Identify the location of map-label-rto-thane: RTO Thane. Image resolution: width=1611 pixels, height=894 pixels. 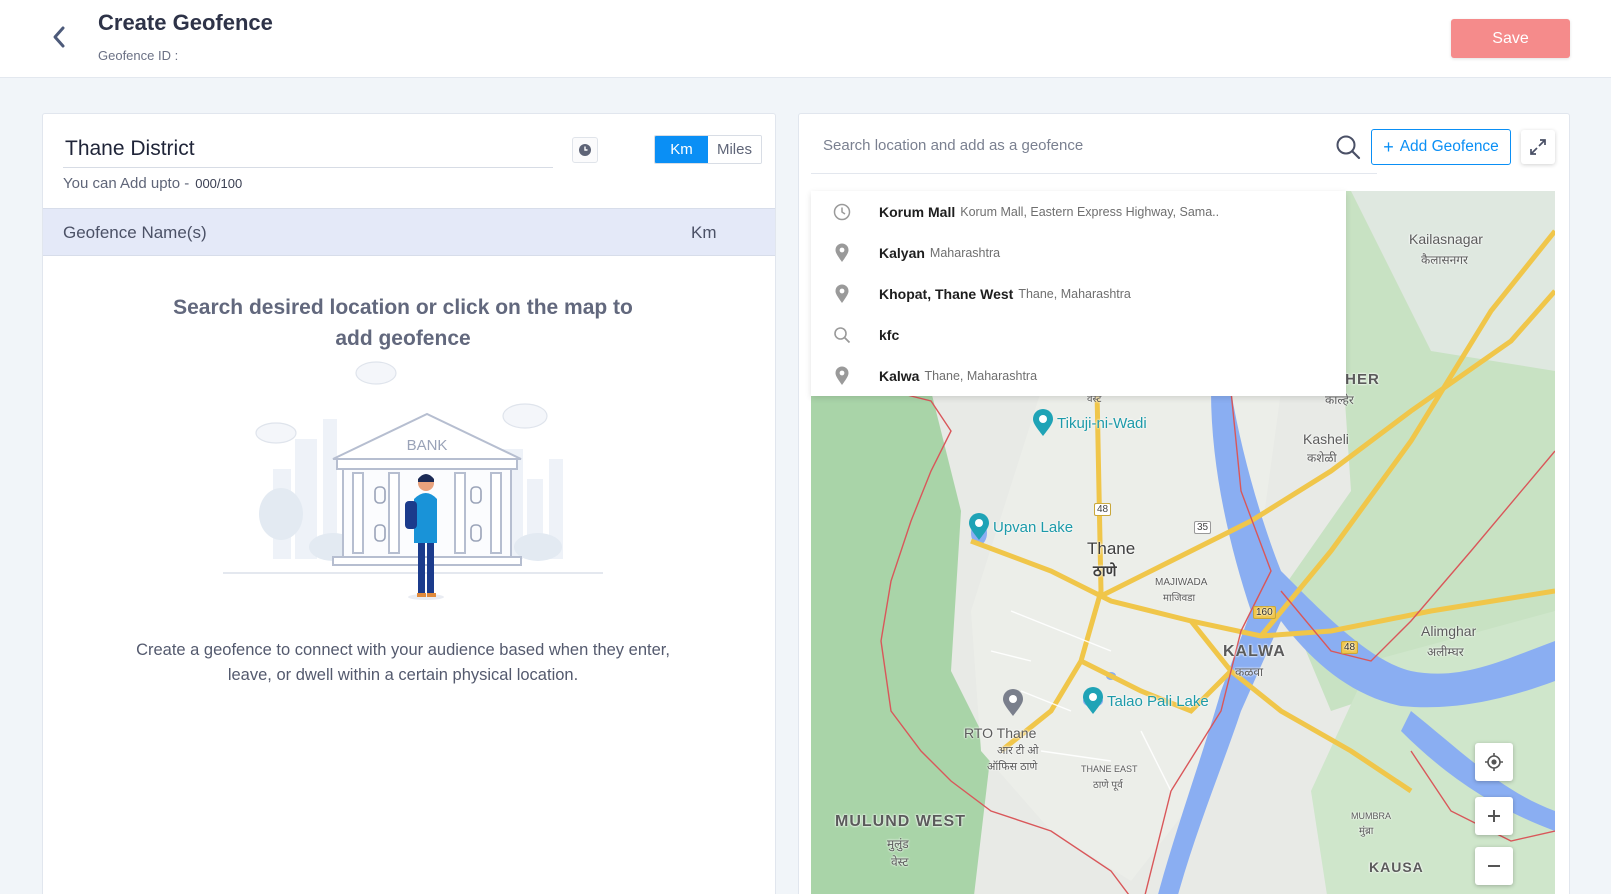
(1000, 733).